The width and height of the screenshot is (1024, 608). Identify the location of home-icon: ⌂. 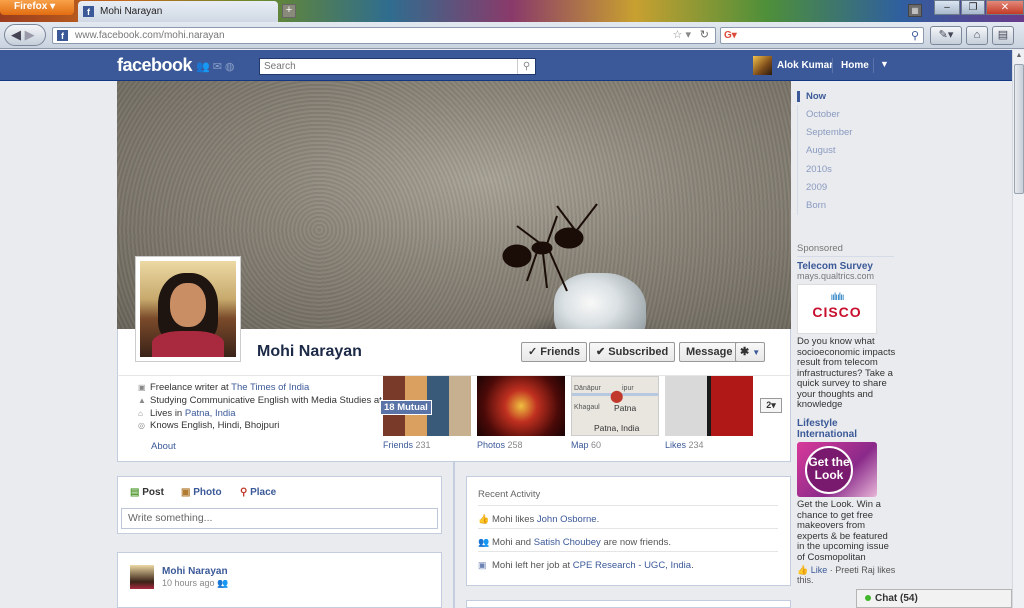
(977, 35).